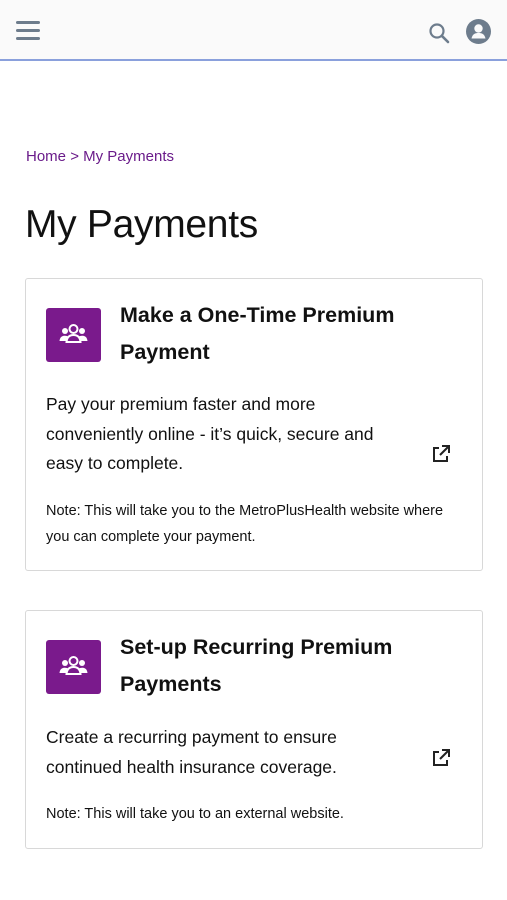 Image resolution: width=507 pixels, height=900 pixels. Describe the element at coordinates (46, 156) in the screenshot. I see `breadcrumb-home-link: Home` at that location.